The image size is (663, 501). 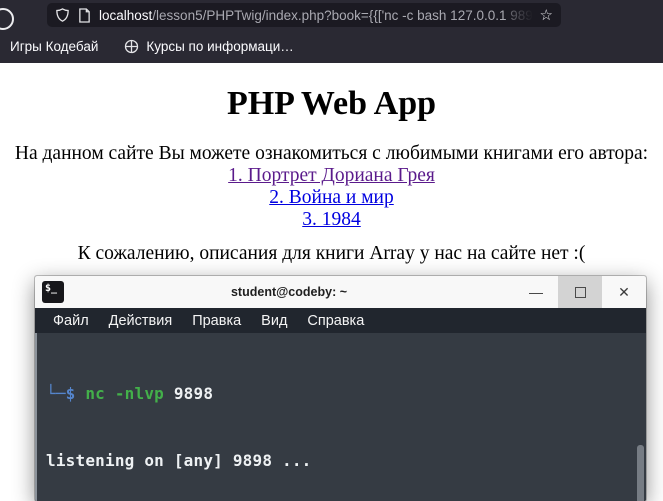 What do you see at coordinates (132, 46) in the screenshot?
I see `globe-icon` at bounding box center [132, 46].